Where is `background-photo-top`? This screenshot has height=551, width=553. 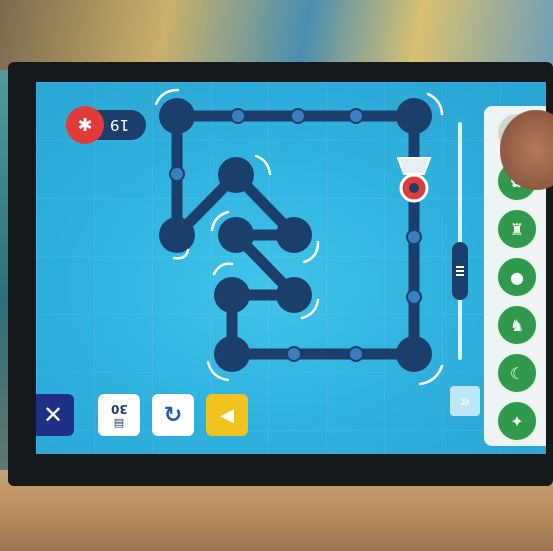
background-photo-top is located at coordinates (276, 35).